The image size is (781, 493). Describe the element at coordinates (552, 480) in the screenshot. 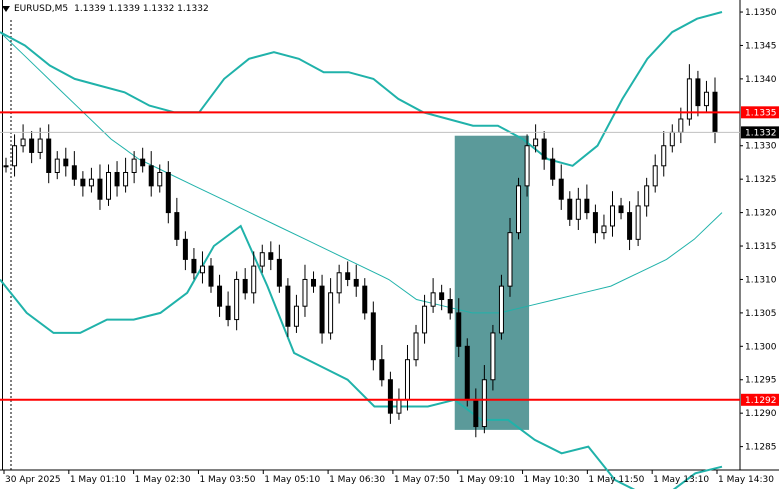

I see `time-tick-label: 1 May 10:30` at that location.